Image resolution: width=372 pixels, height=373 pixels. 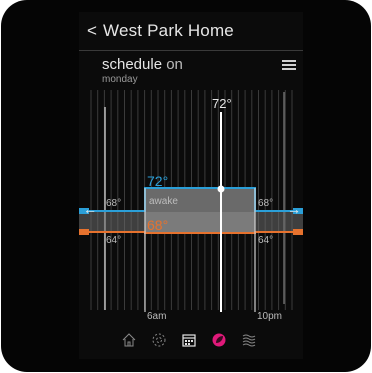 What do you see at coordinates (294, 209) in the screenshot?
I see `next-arrow: →` at bounding box center [294, 209].